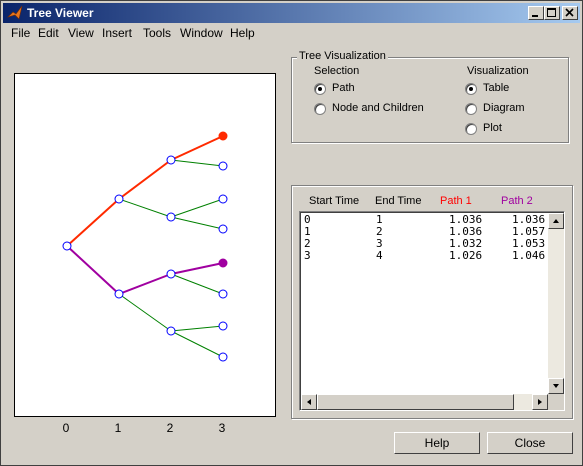  I want to click on x-tick-label: 0, so click(66, 428).